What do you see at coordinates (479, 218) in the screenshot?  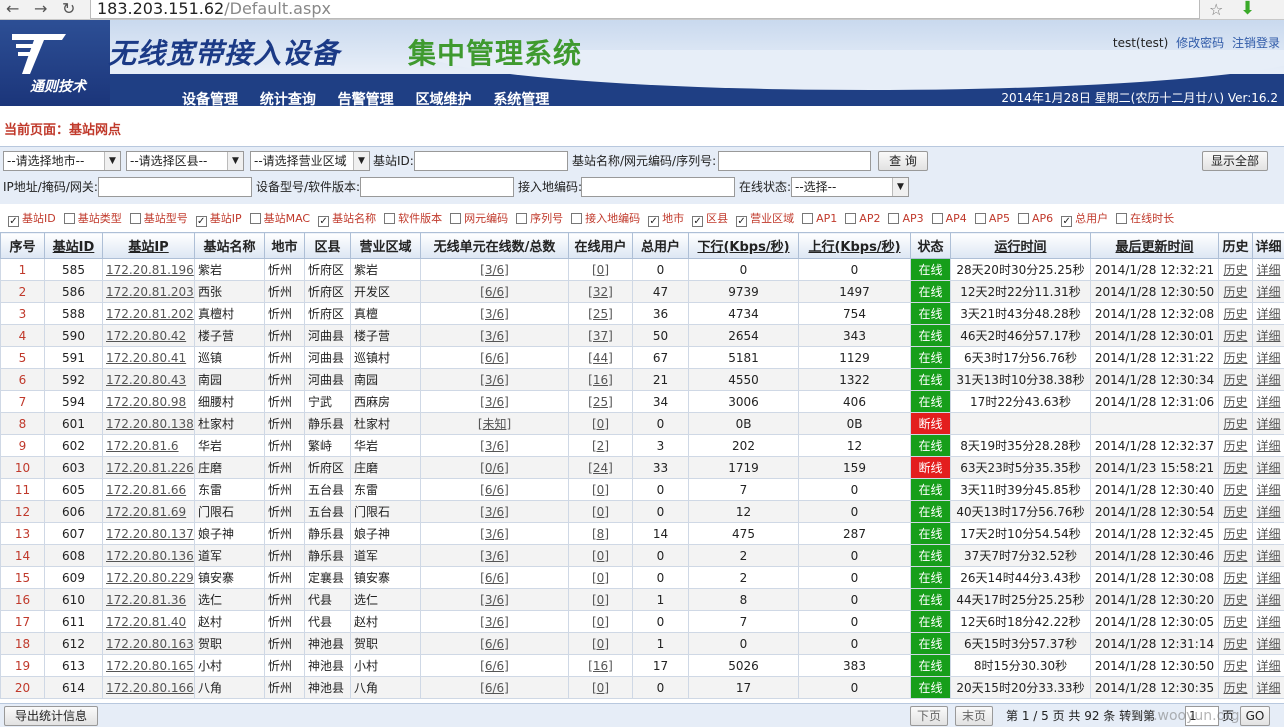 I see `column-toggle: 网元编码` at bounding box center [479, 218].